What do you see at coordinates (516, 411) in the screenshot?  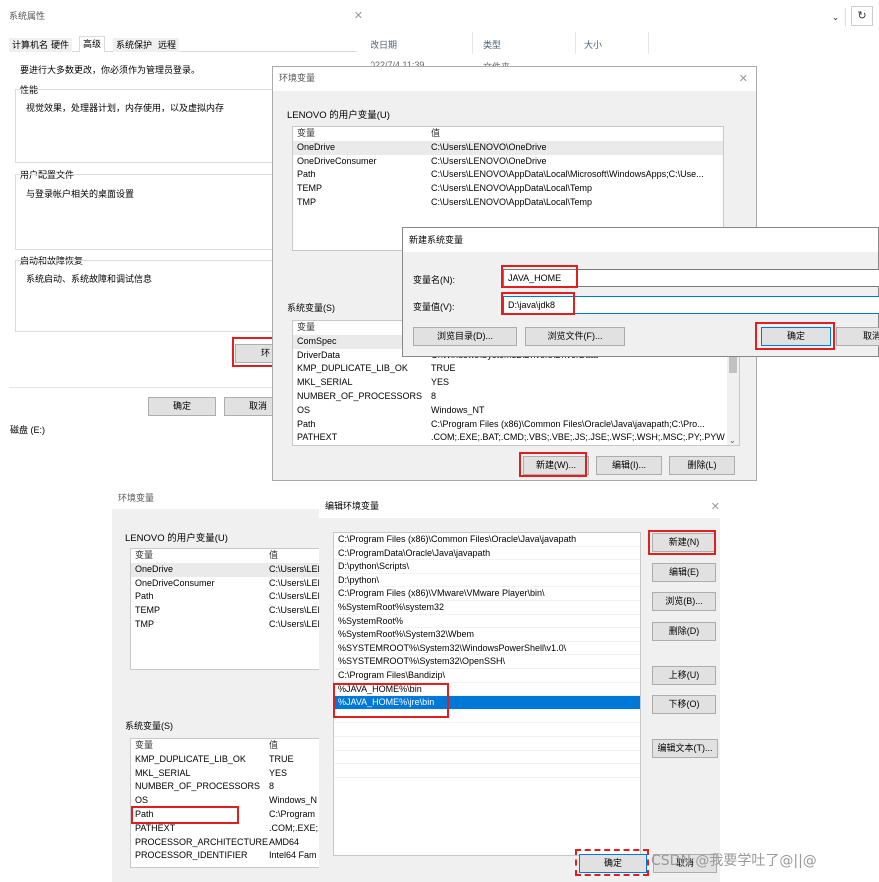 I see `table-row: OS Windows_NT` at bounding box center [516, 411].